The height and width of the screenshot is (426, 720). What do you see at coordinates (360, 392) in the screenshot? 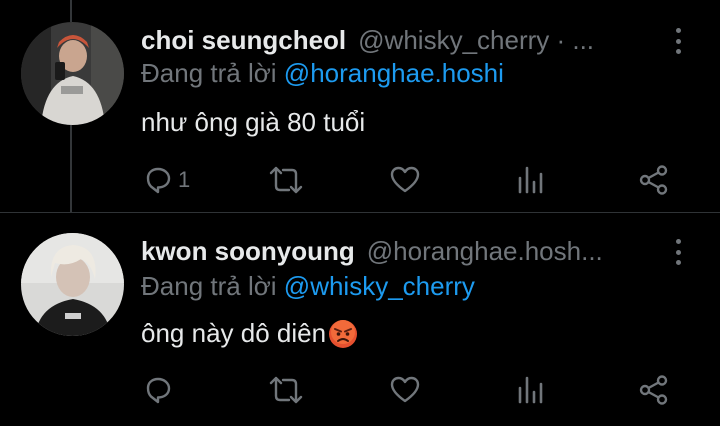
I see `action-bar` at bounding box center [360, 392].